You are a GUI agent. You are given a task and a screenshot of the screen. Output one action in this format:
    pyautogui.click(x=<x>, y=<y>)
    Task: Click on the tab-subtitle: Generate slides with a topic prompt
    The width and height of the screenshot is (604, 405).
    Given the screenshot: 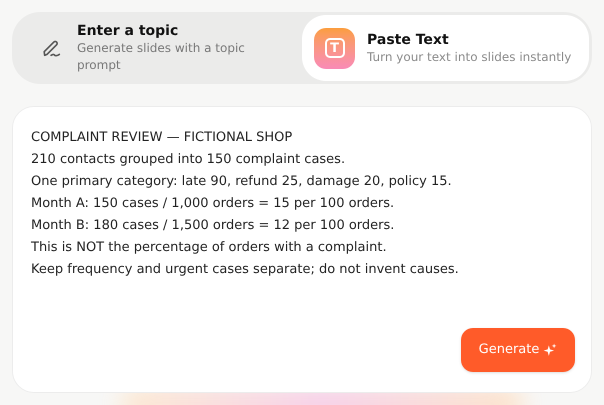 What is the action you would take?
    pyautogui.click(x=161, y=57)
    